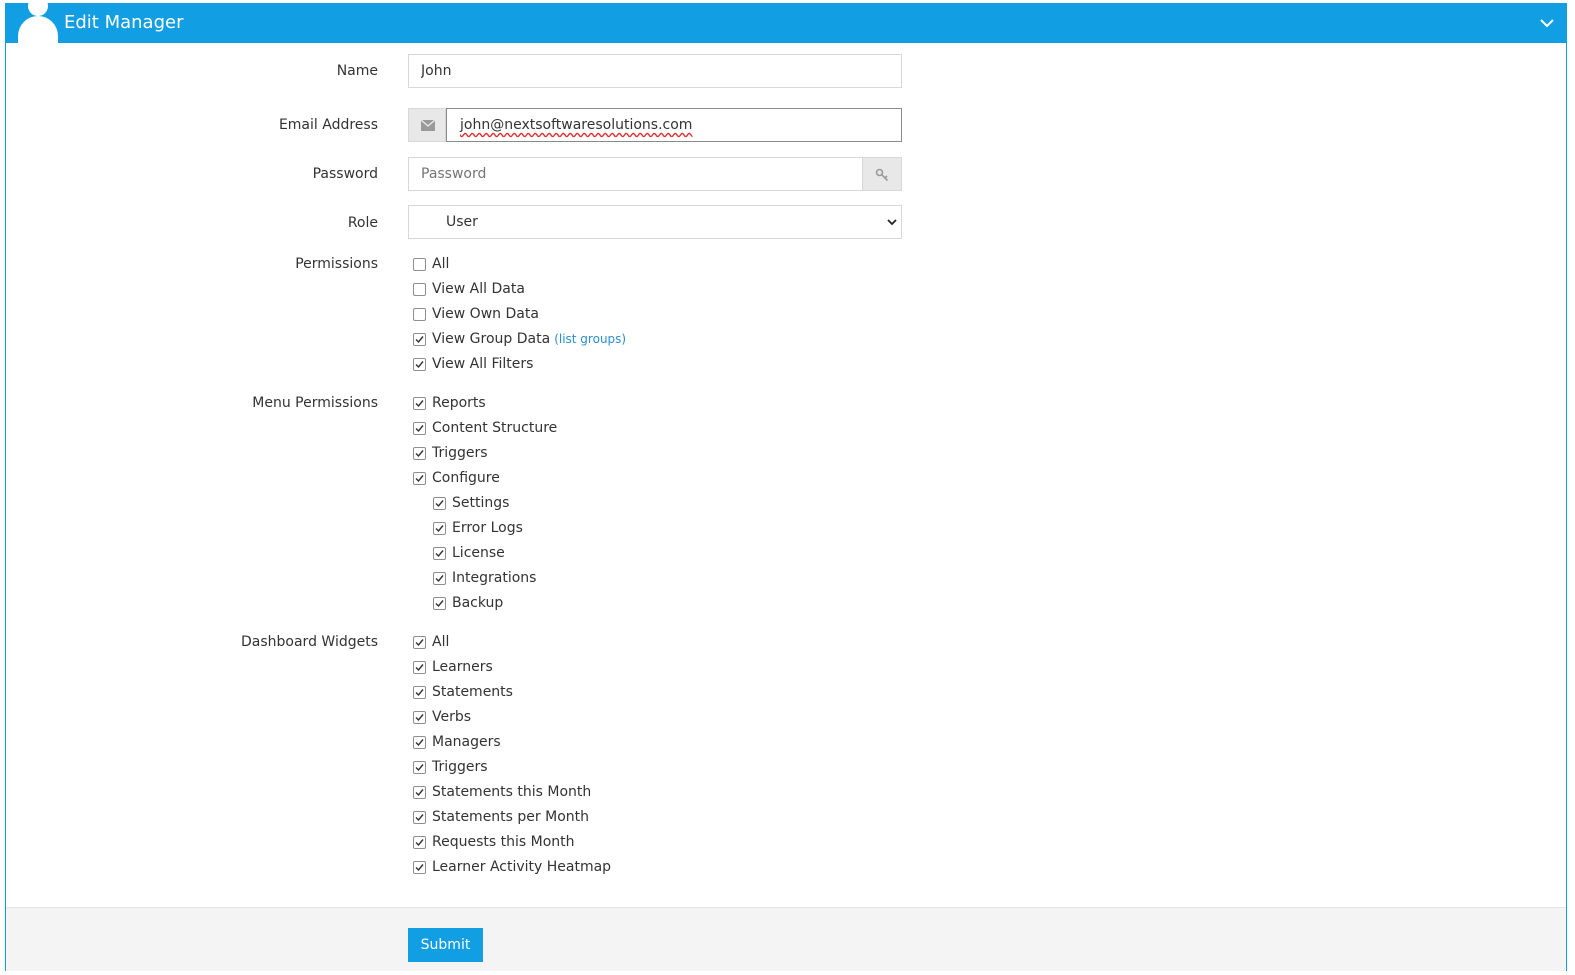 Image resolution: width=1575 pixels, height=975 pixels. I want to click on role-select: User, so click(655, 222).